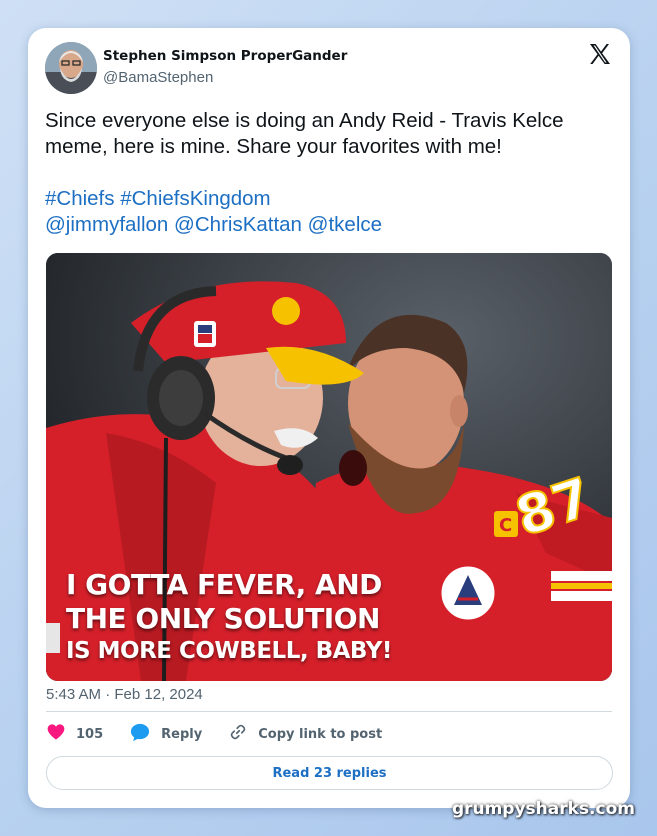 Image resolution: width=657 pixels, height=836 pixels. What do you see at coordinates (329, 711) in the screenshot?
I see `divider` at bounding box center [329, 711].